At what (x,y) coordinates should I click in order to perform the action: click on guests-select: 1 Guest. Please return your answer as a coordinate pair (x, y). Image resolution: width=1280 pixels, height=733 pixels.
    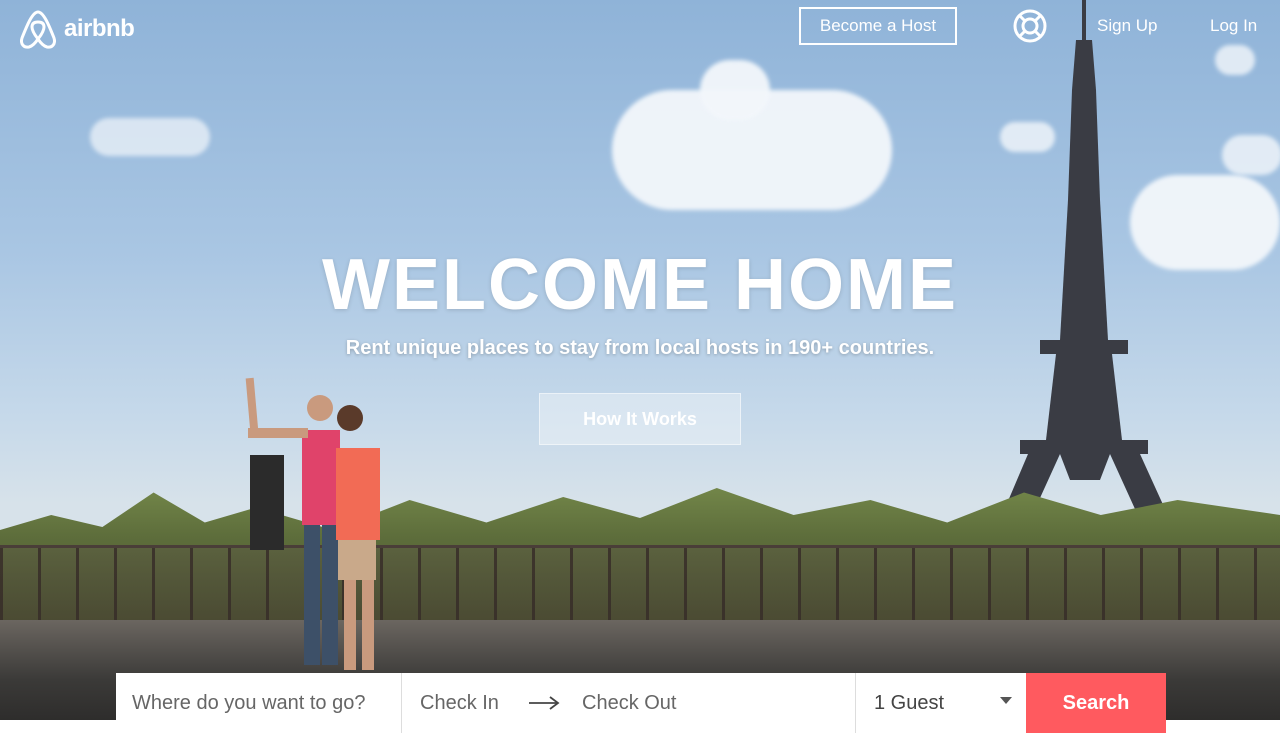
    Looking at the image, I should click on (941, 703).